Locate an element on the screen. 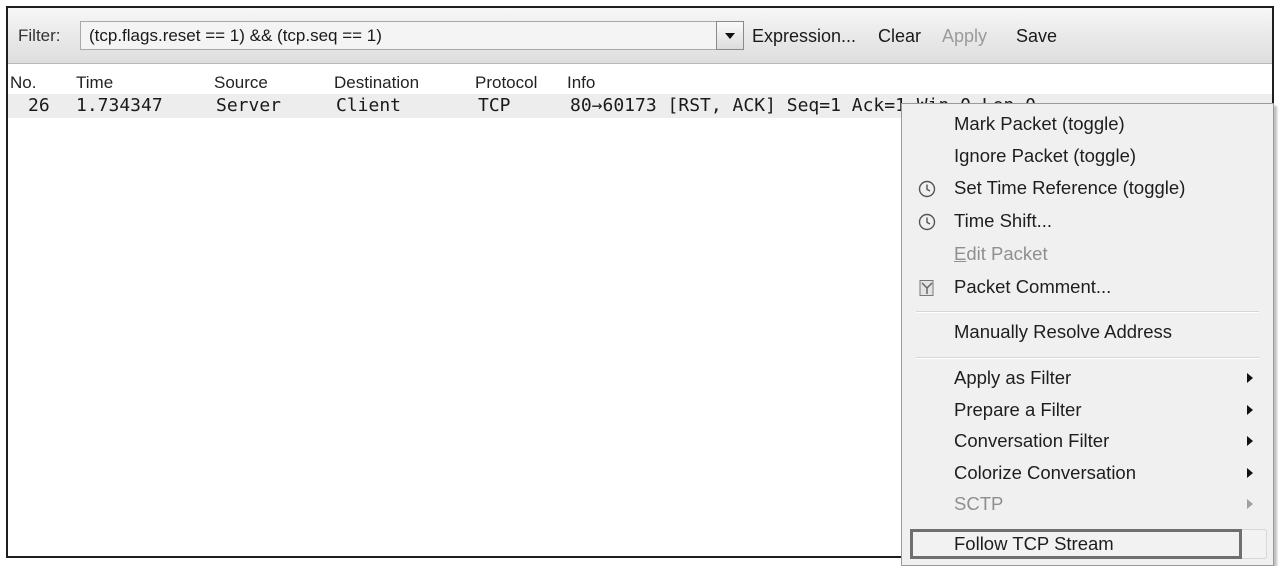 The image size is (1280, 566). chevron-down-icon is located at coordinates (730, 35).